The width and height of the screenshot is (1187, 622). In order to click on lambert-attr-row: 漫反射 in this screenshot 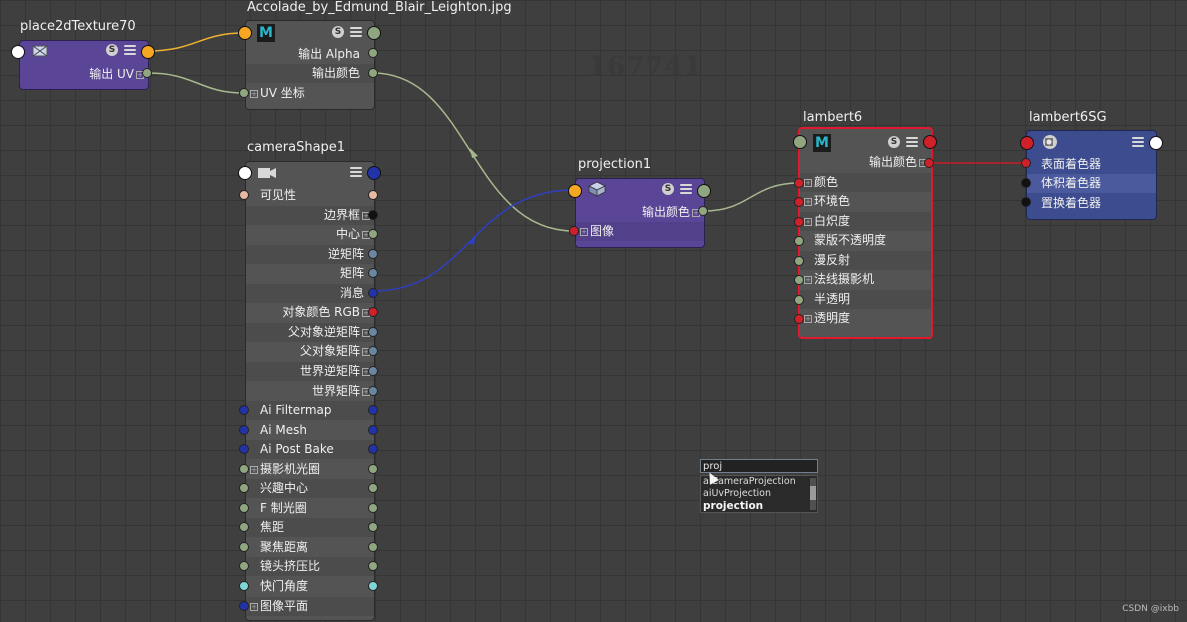, I will do `click(865, 260)`.